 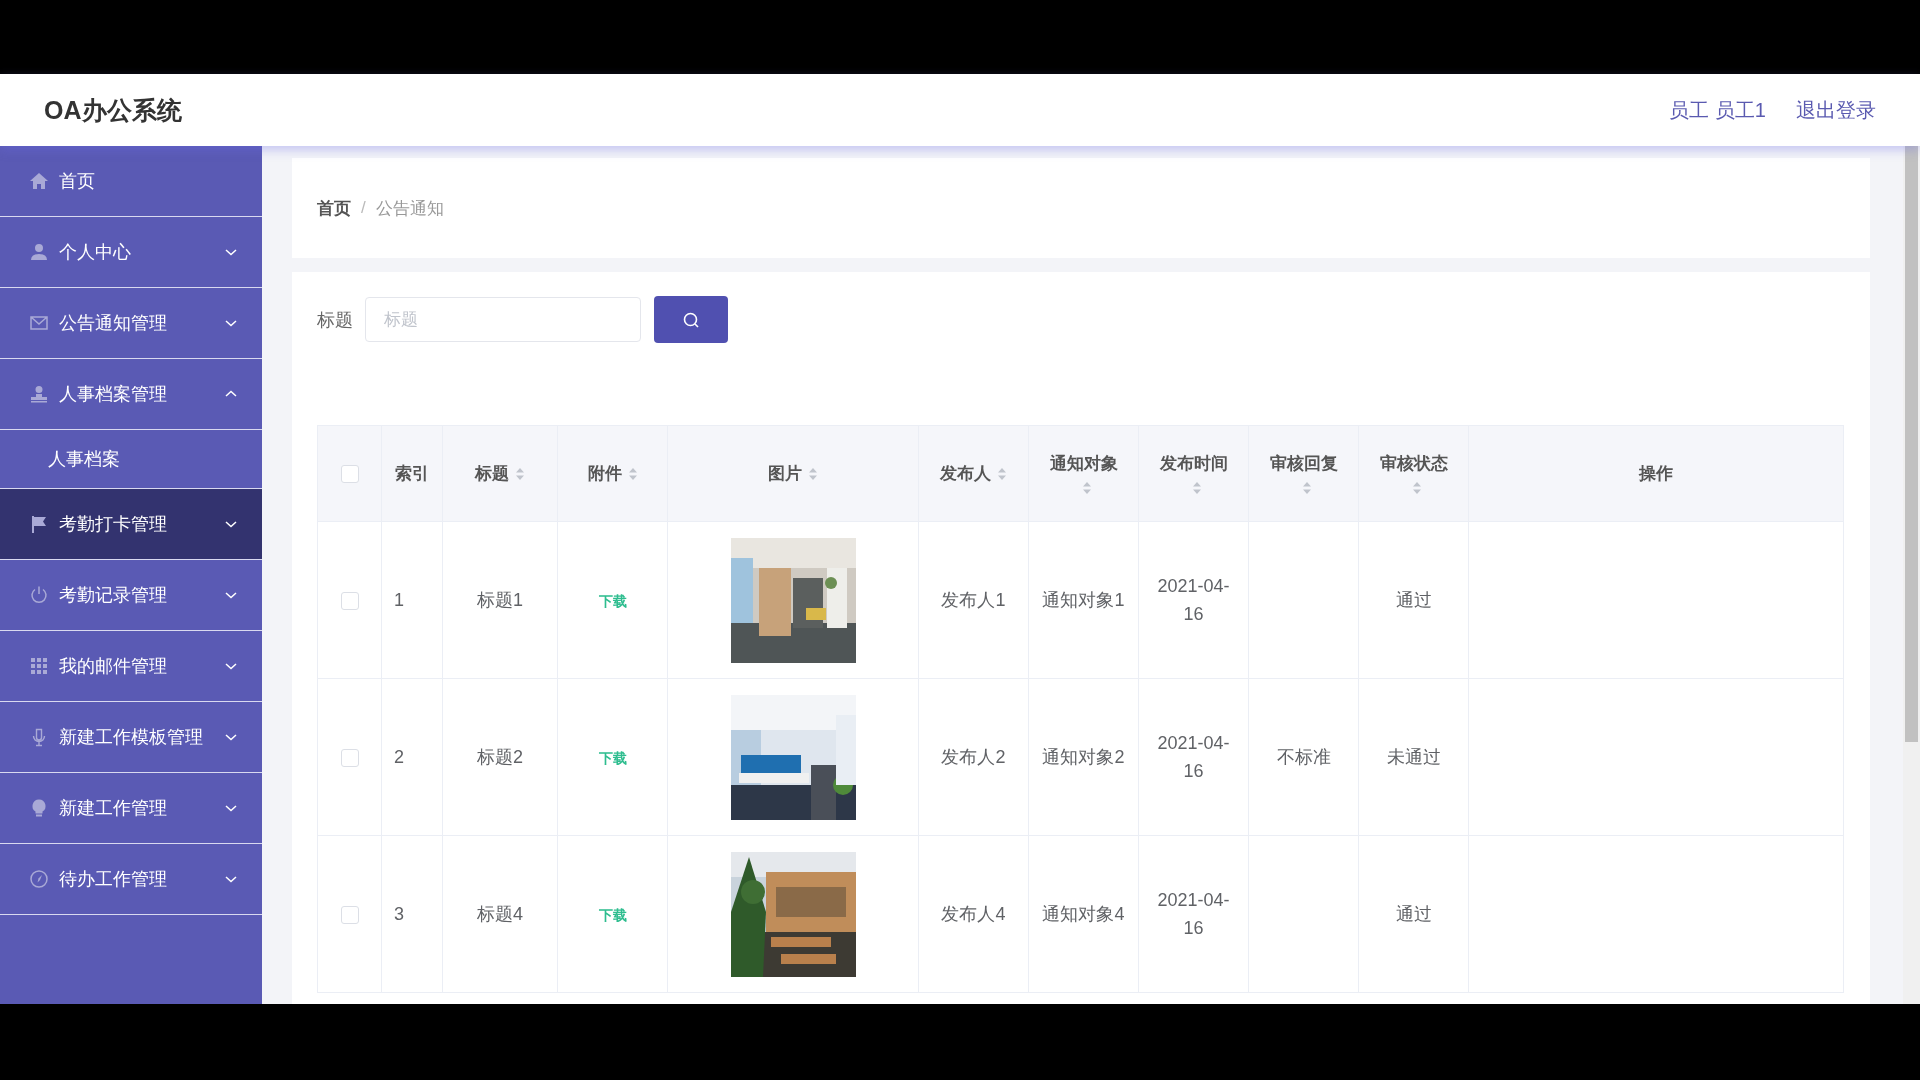 I want to click on flag-icon, so click(x=39, y=524).